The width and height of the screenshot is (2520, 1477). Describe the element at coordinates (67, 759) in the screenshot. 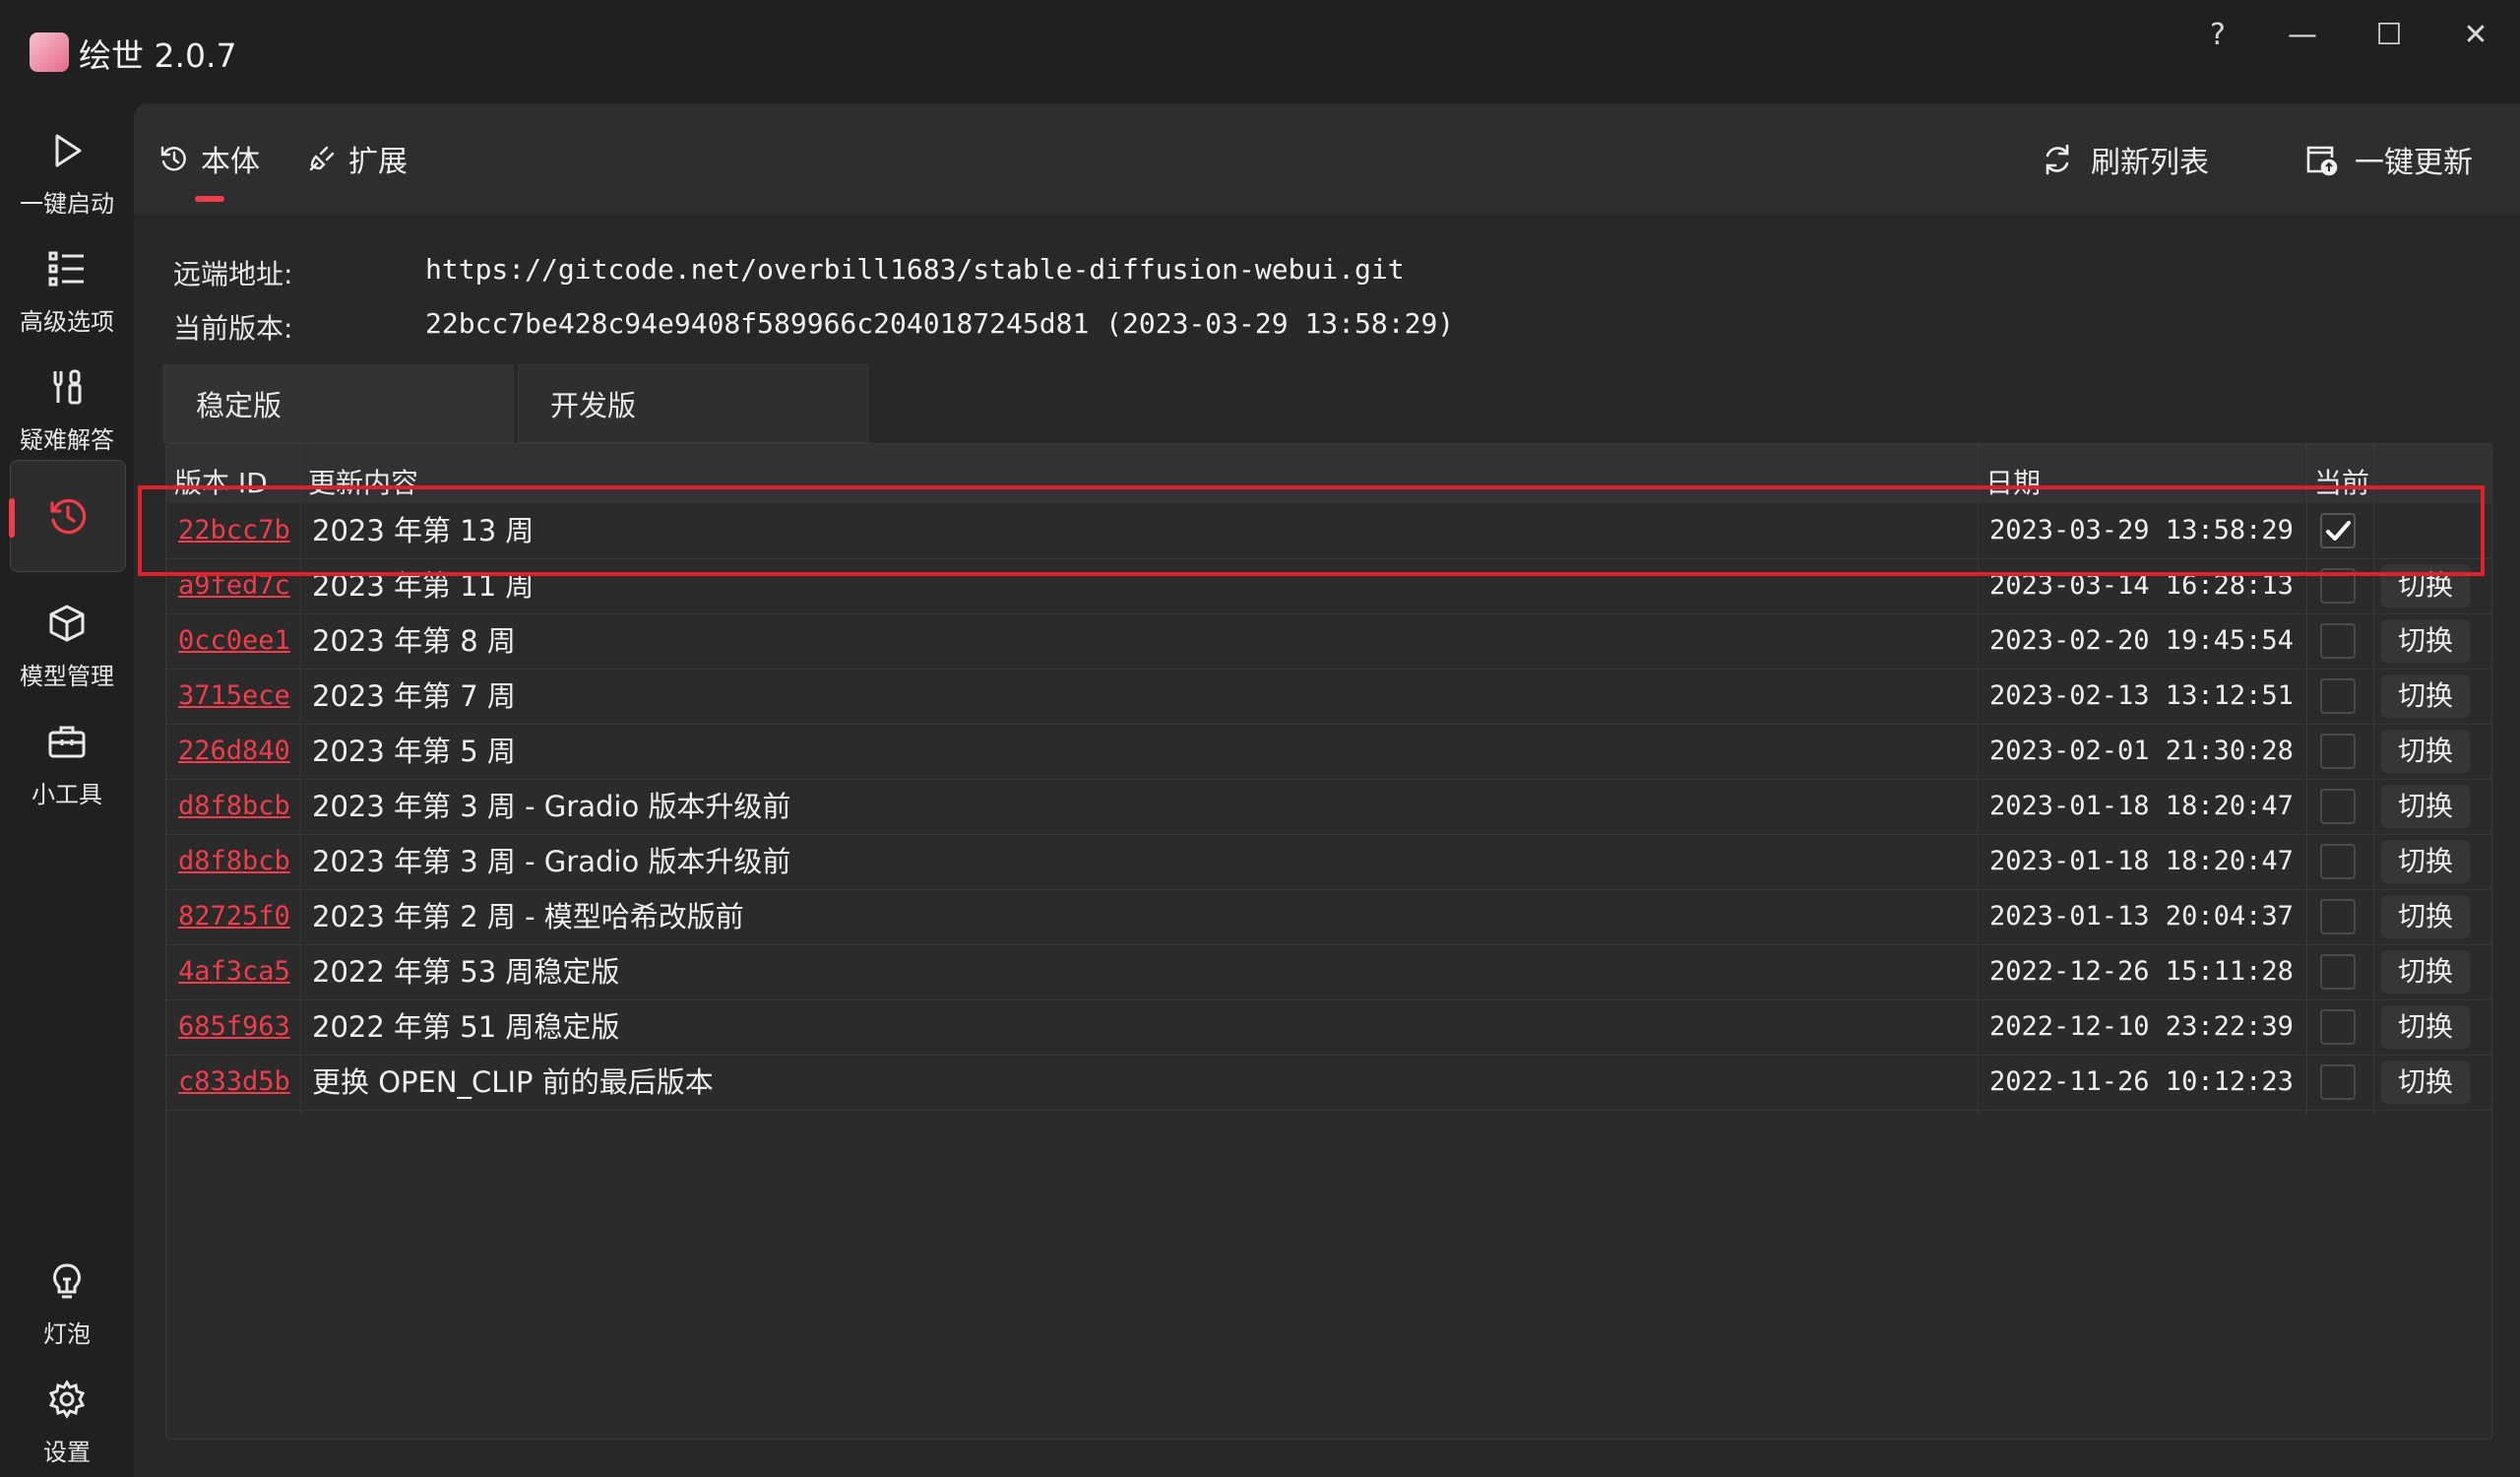

I see `sidebar-item-tools: 小工具` at that location.